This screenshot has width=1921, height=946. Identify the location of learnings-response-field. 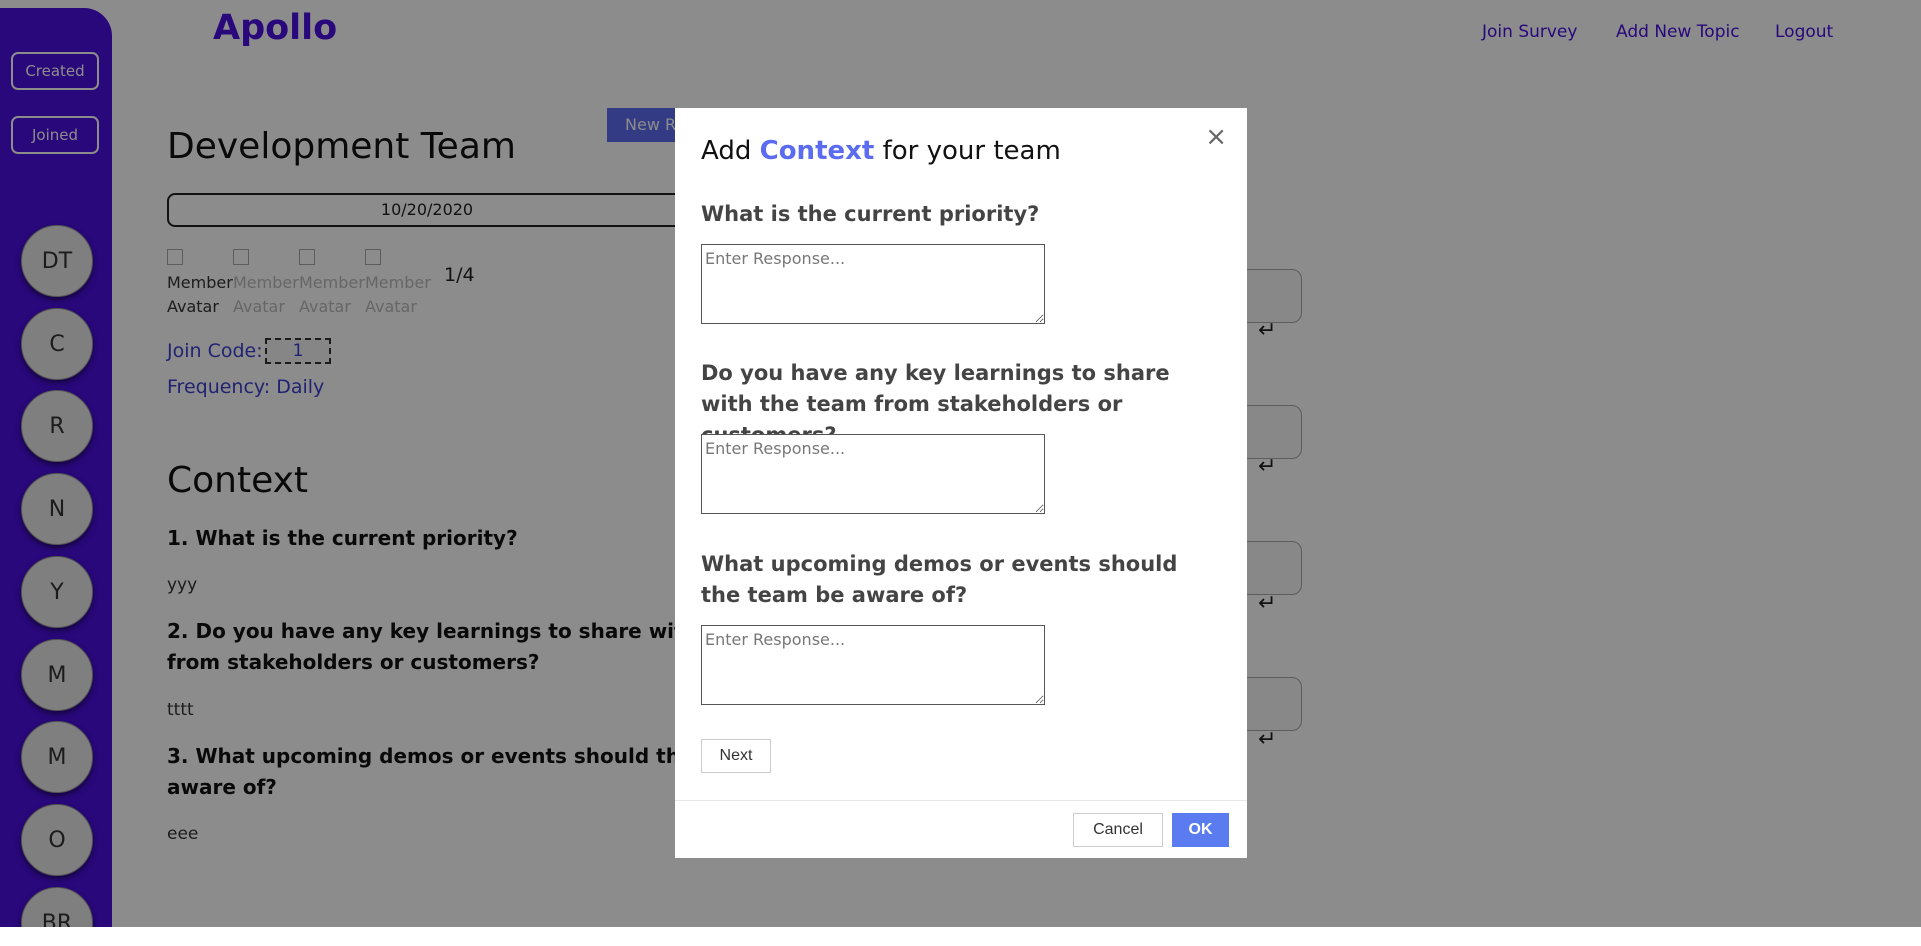
(873, 474).